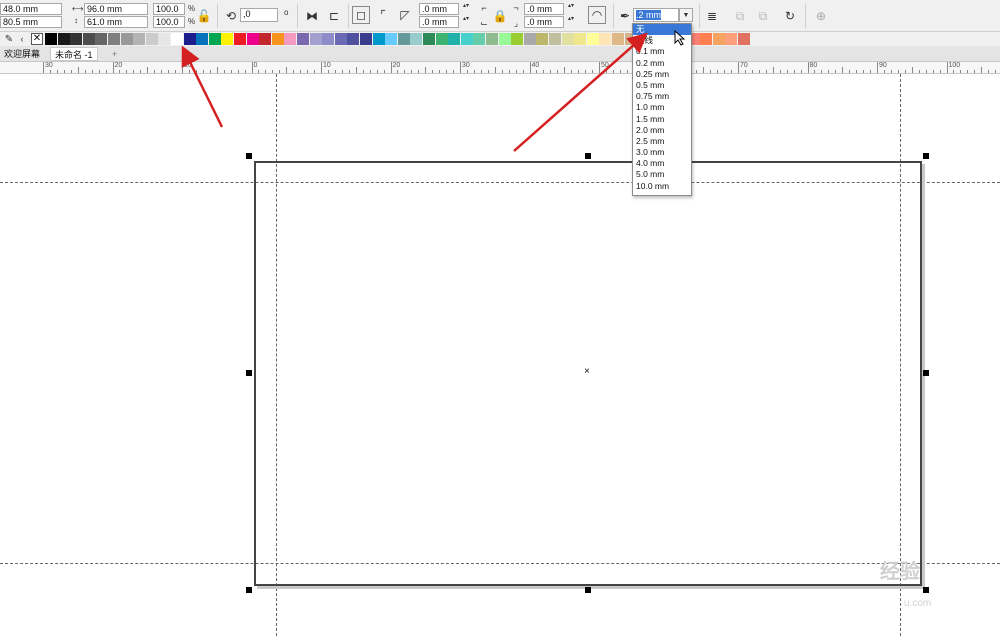 The width and height of the screenshot is (1000, 636). What do you see at coordinates (662, 141) in the screenshot?
I see `outline-width-option: 2.5 mm` at bounding box center [662, 141].